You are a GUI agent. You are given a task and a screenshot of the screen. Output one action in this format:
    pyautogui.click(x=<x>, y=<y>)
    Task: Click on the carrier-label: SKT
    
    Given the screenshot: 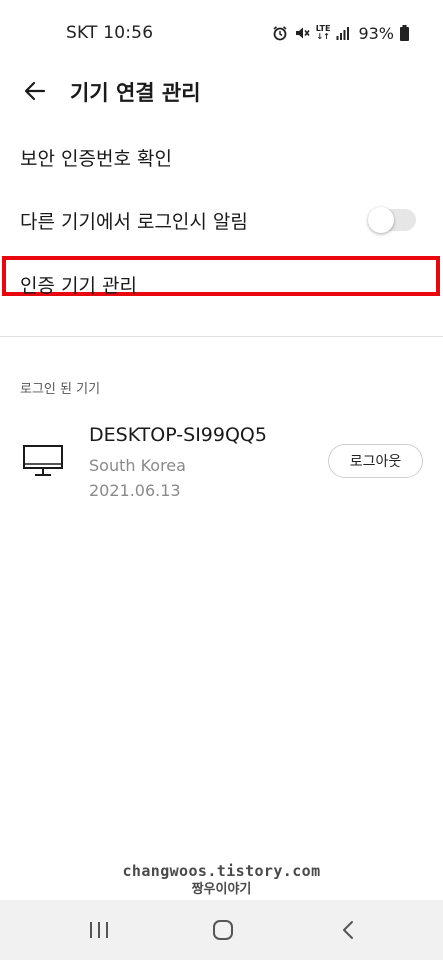 What is the action you would take?
    pyautogui.click(x=82, y=33)
    